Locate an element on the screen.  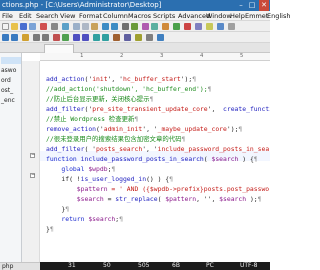
hex-mode-icon is located at coordinates (127, 37).